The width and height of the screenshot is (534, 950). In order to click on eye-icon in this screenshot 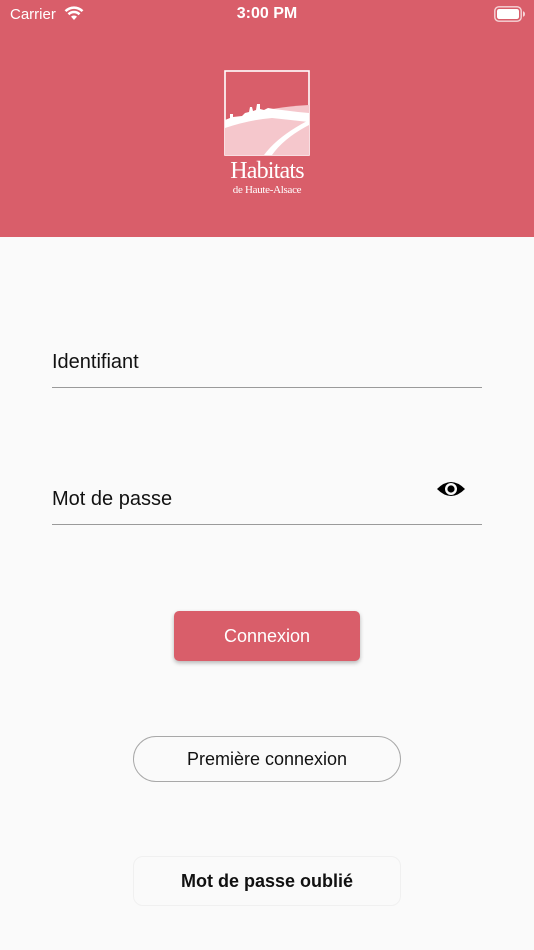, I will do `click(451, 489)`.